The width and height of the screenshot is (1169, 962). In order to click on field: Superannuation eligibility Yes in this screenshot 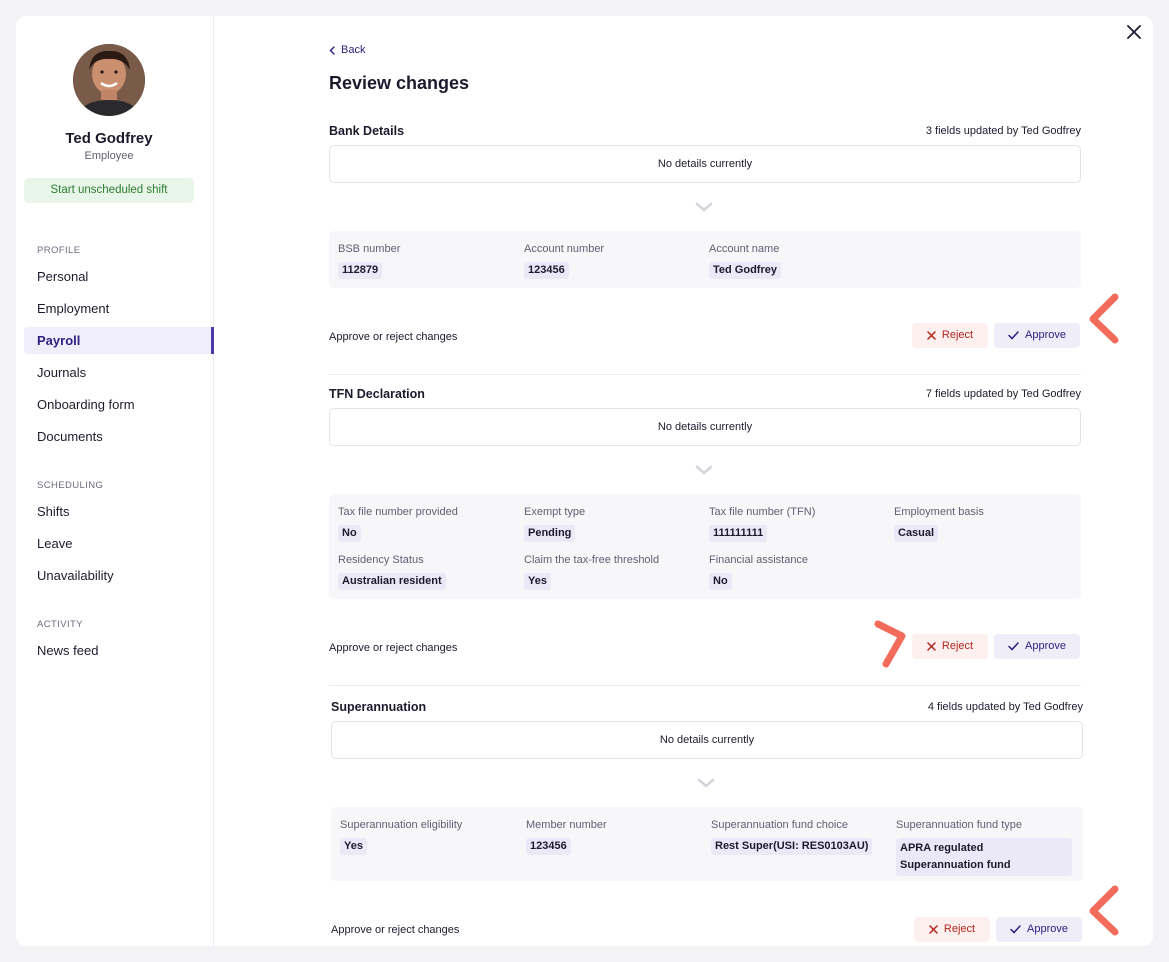, I will do `click(430, 837)`.